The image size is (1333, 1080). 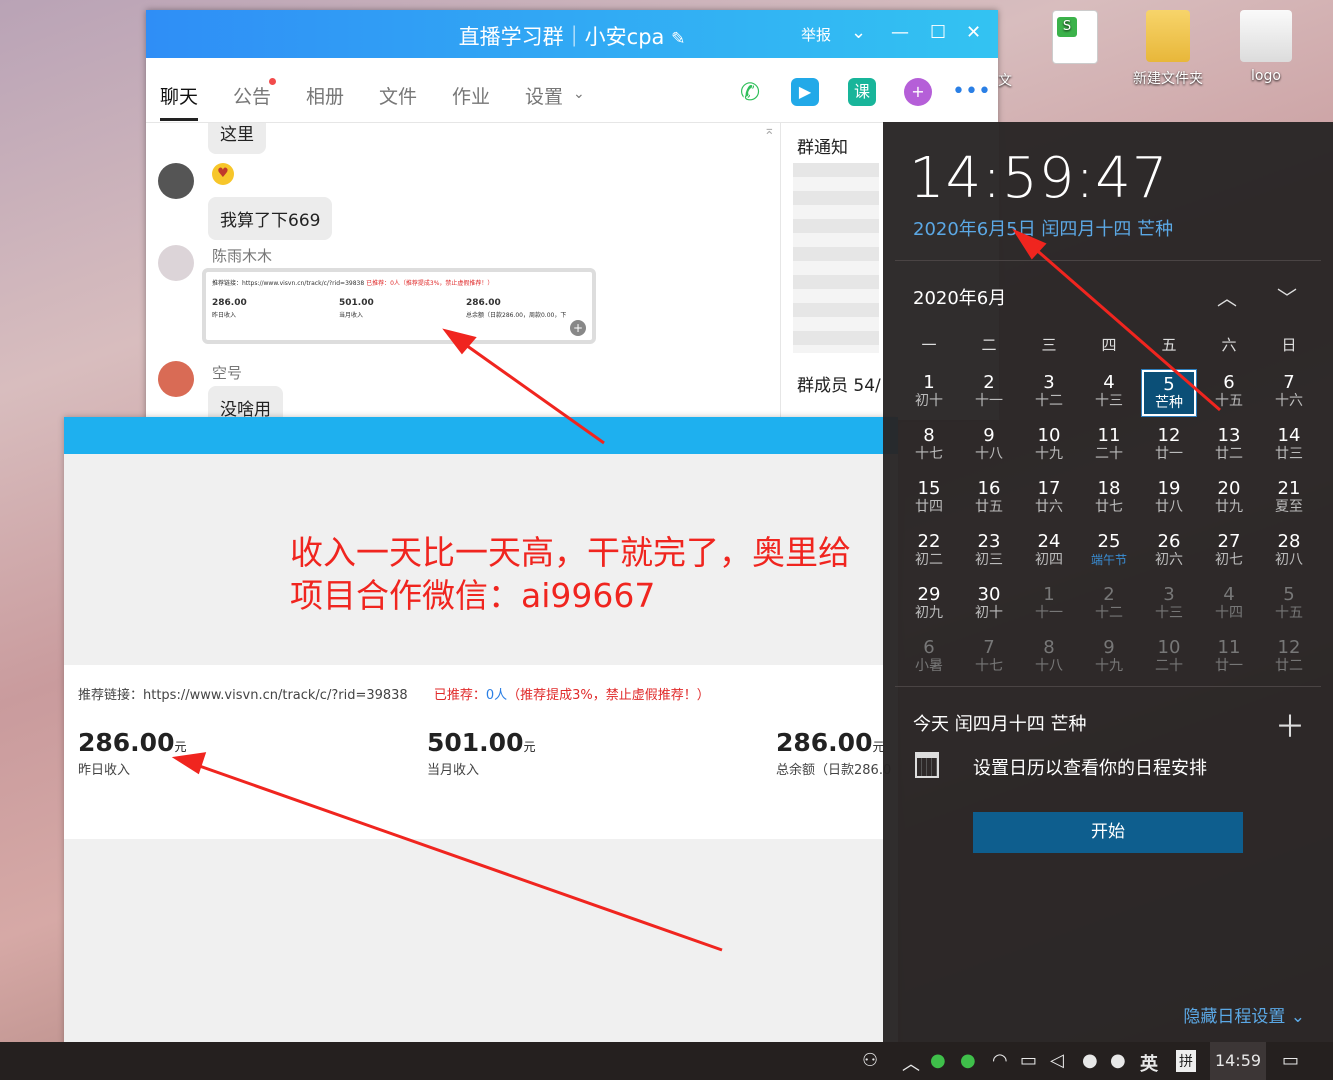 What do you see at coordinates (530, 390) in the screenshot?
I see `arrow-to-shared-card` at bounding box center [530, 390].